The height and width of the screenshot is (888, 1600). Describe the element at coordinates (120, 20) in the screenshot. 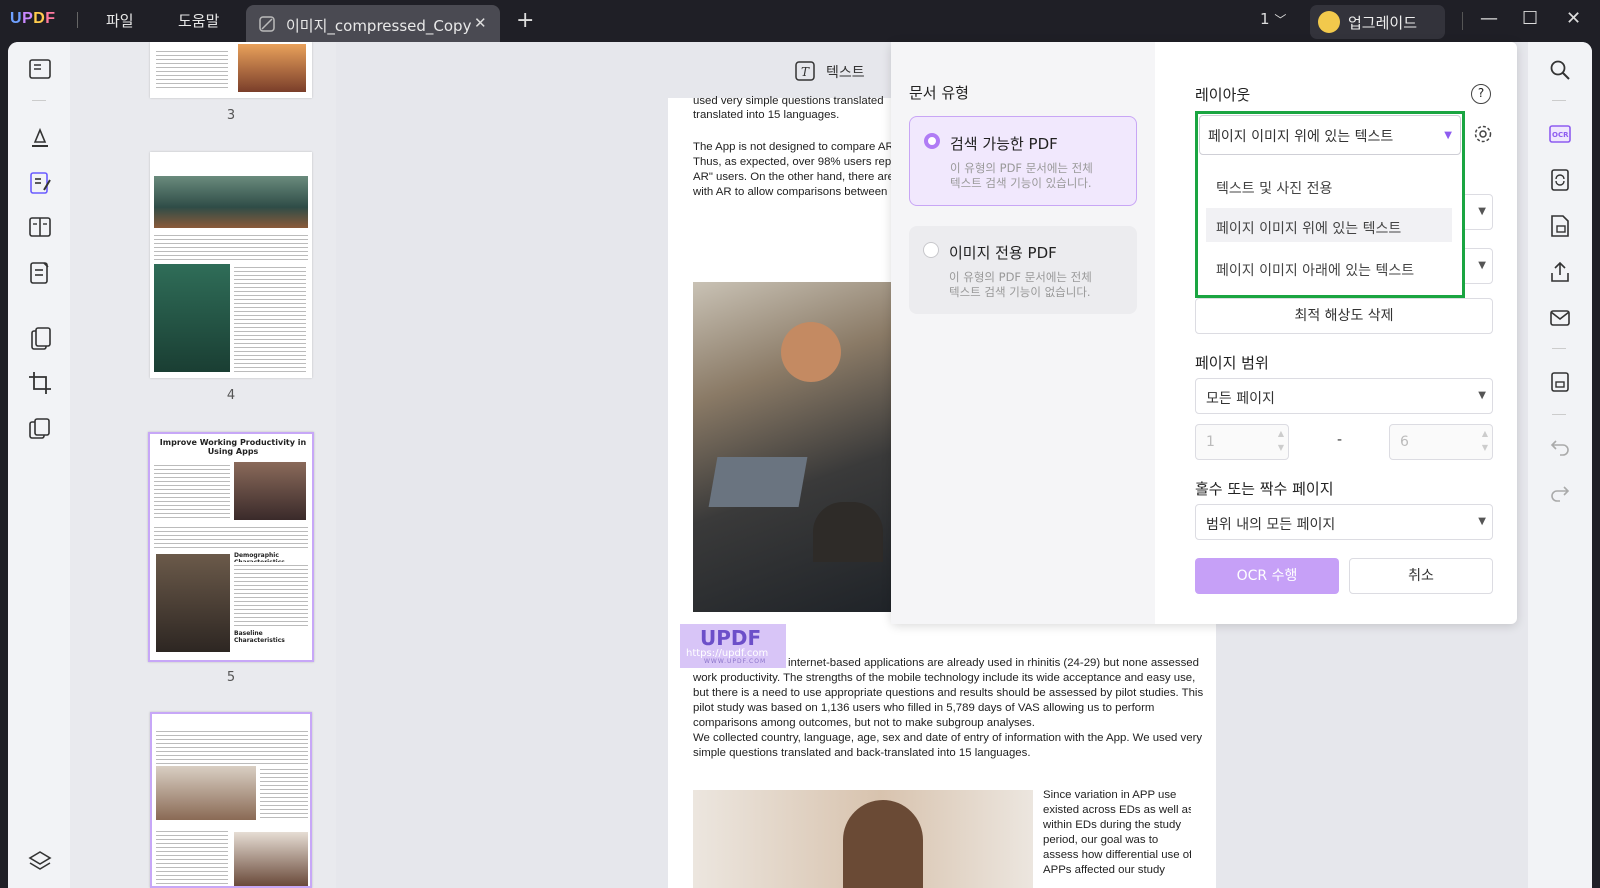

I see `menu-file: 파일` at that location.